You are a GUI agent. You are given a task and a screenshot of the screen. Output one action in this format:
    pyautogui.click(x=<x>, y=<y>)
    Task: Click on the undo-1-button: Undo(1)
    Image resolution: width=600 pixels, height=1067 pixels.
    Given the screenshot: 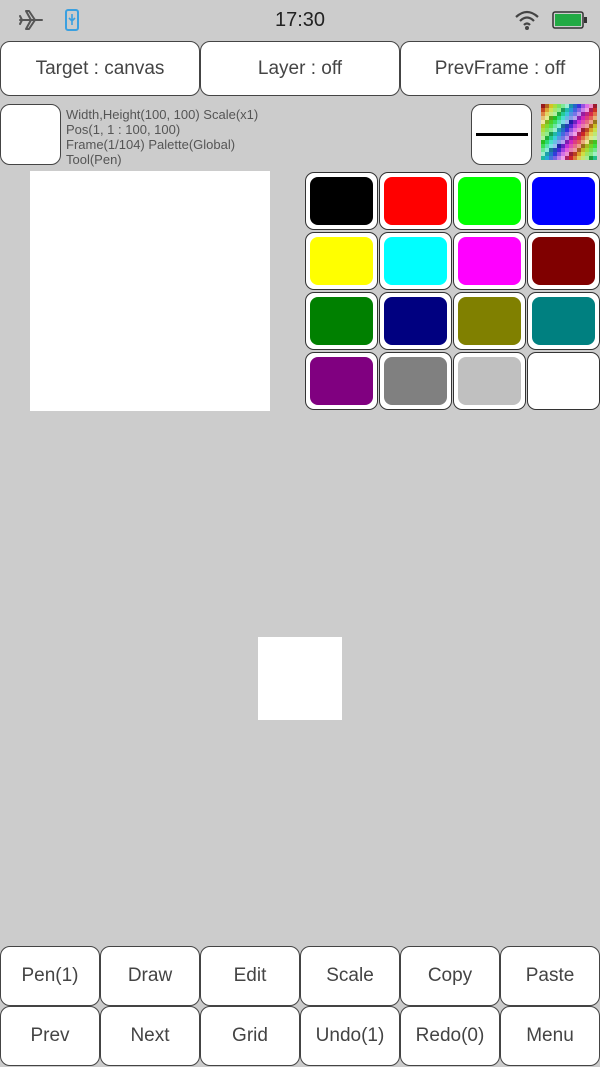 What is the action you would take?
    pyautogui.click(x=350, y=1036)
    